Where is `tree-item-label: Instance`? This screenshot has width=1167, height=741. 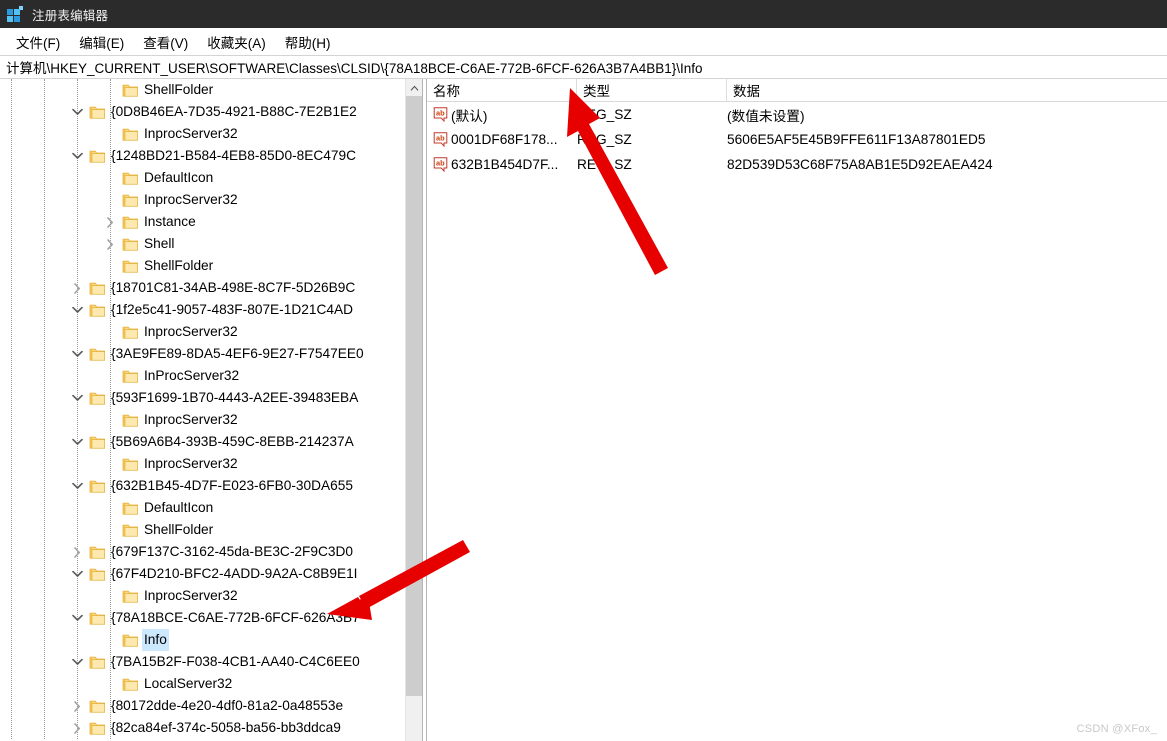 tree-item-label: Instance is located at coordinates (170, 221).